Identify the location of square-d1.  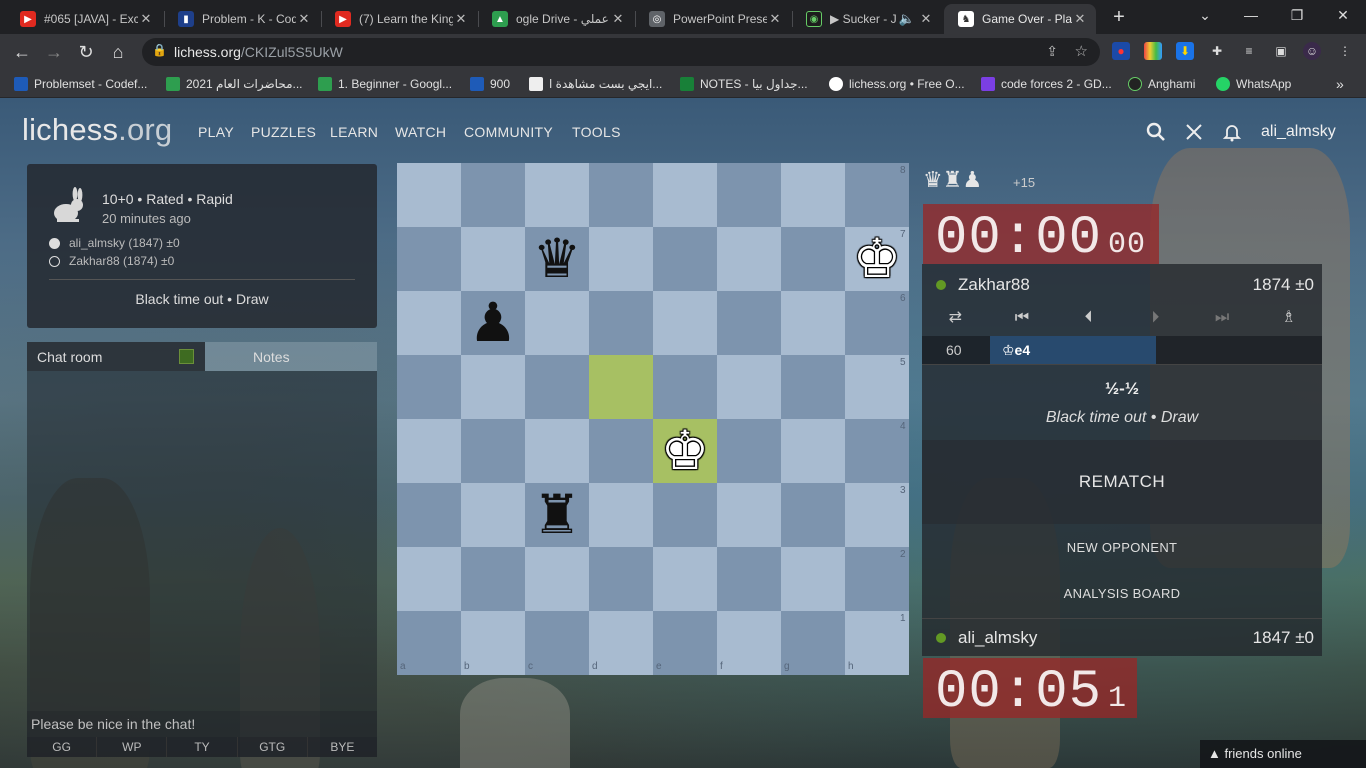
(621, 643).